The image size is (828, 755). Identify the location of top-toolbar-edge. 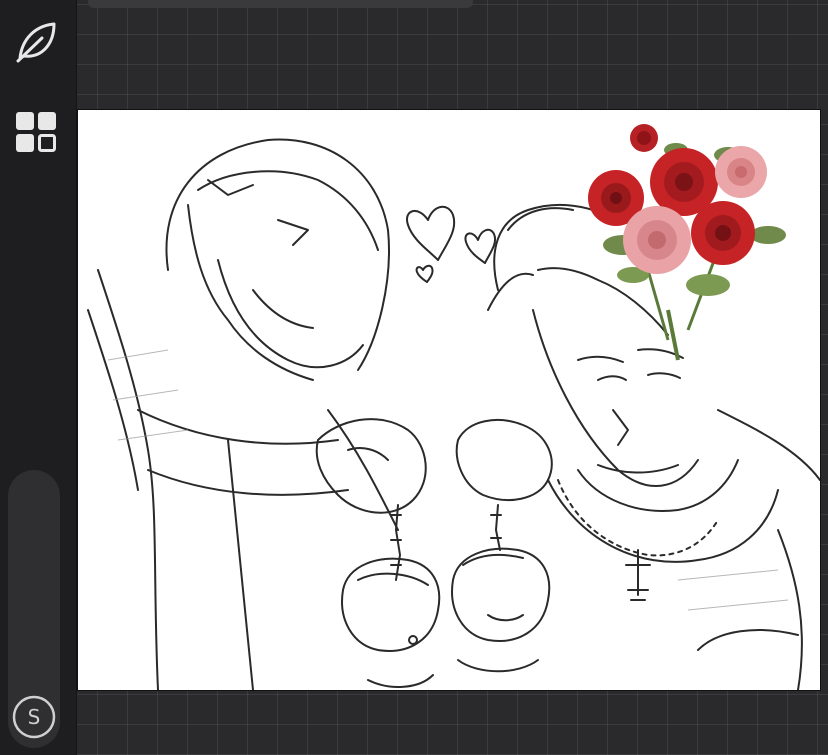
(280, 4).